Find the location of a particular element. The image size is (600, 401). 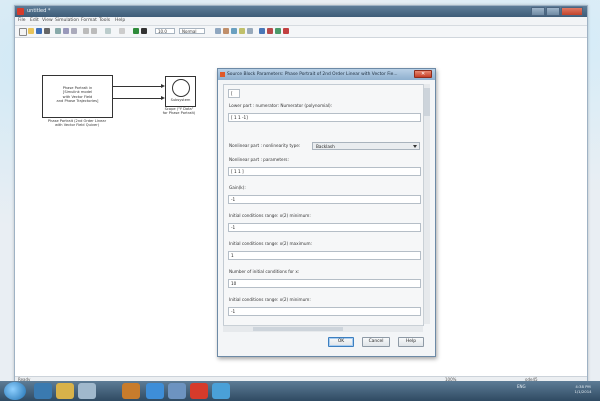

param-field: [ 1 1 ] is located at coordinates (324, 171).